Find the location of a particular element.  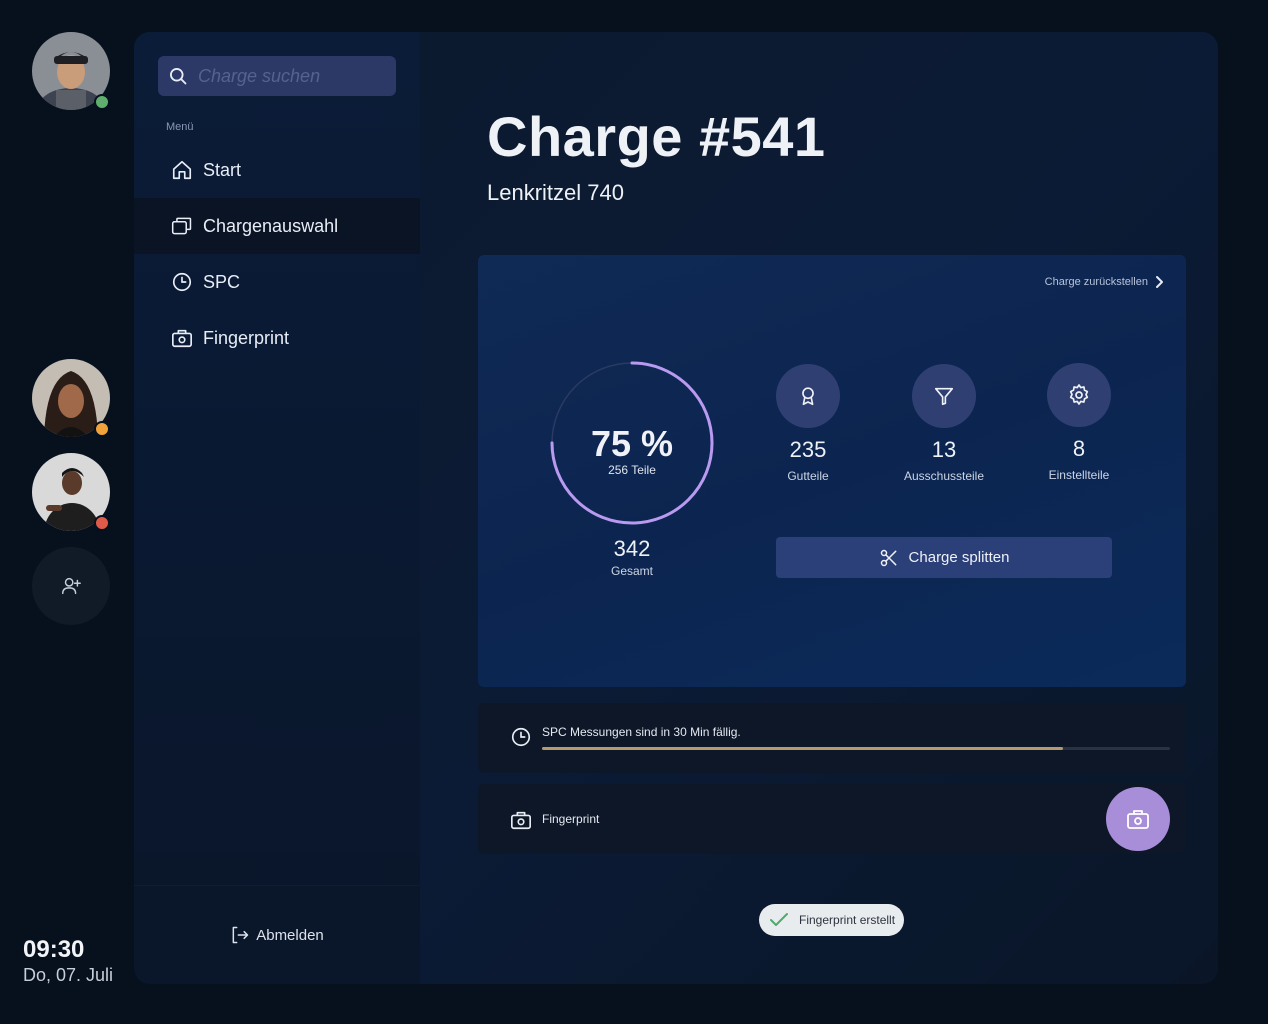

search-icon is located at coordinates (178, 76).